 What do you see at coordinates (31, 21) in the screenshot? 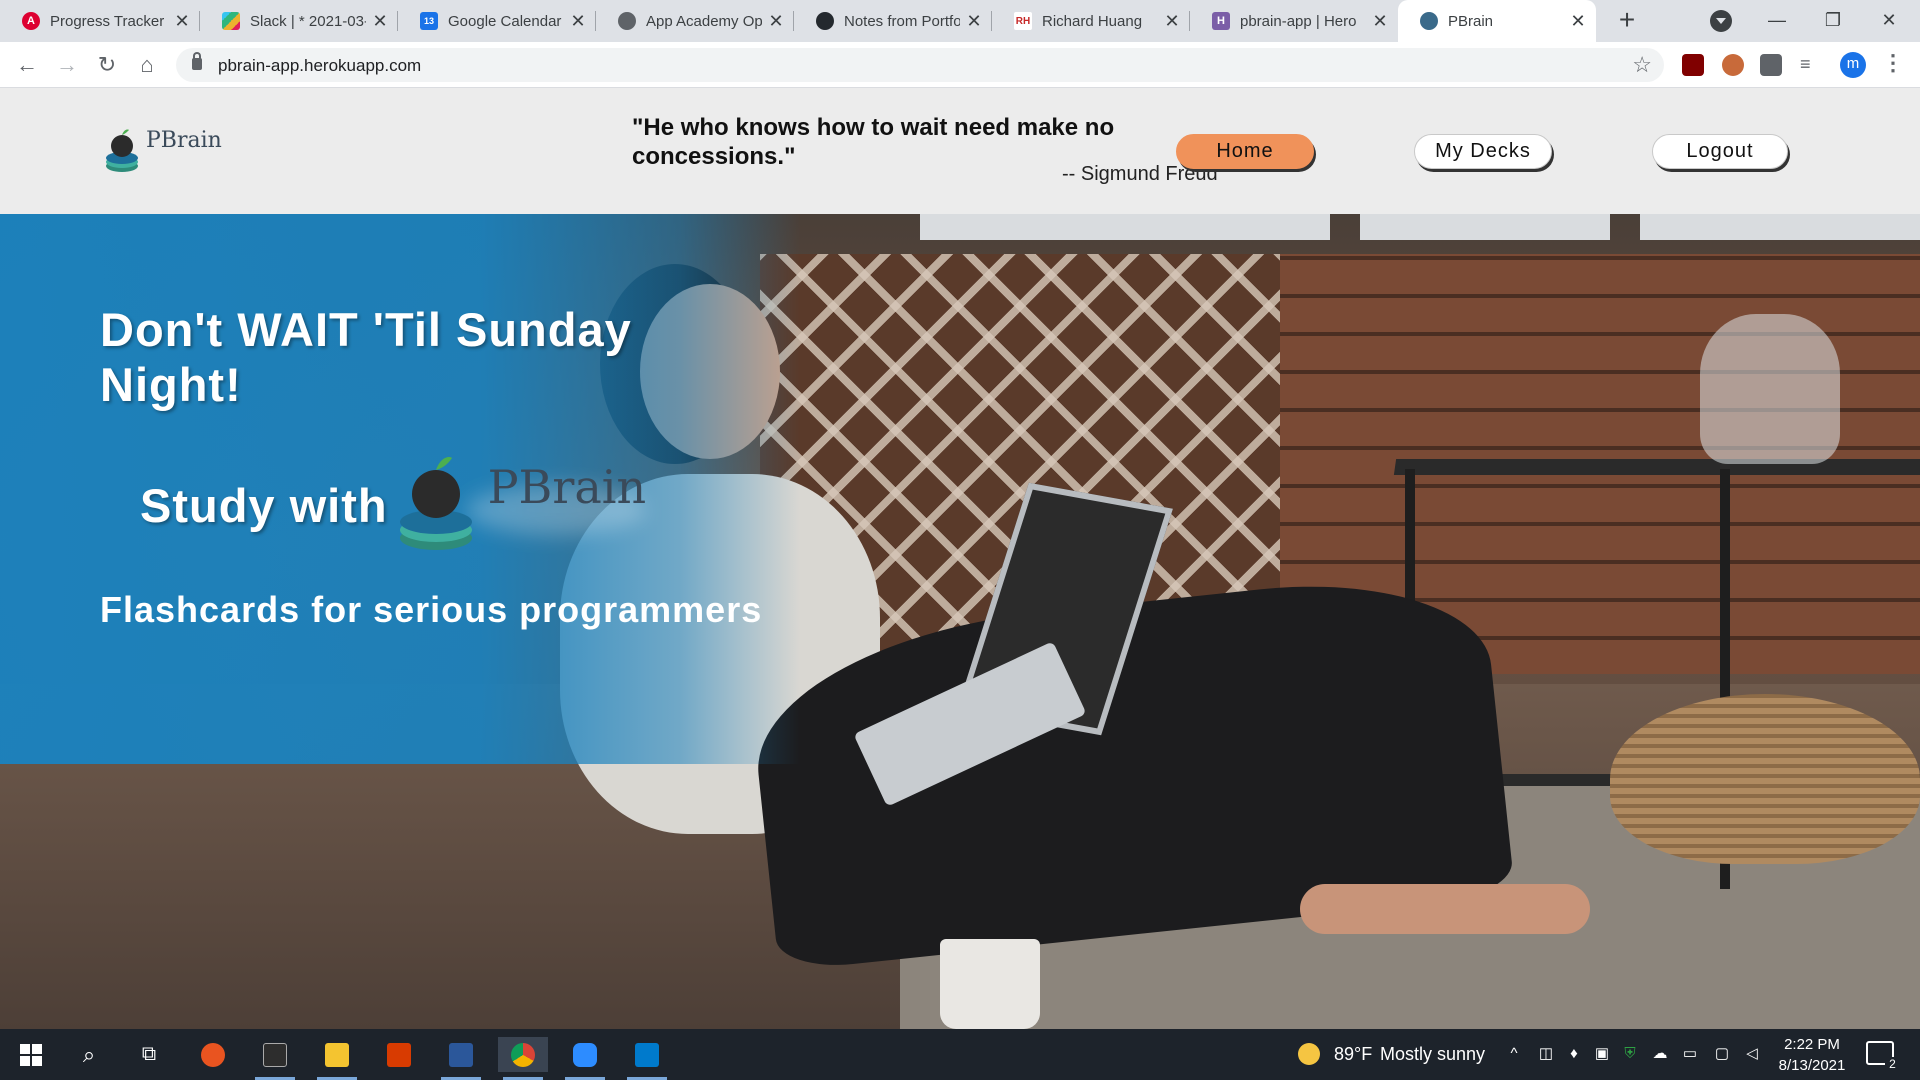
I see `angular-icon: A` at bounding box center [31, 21].